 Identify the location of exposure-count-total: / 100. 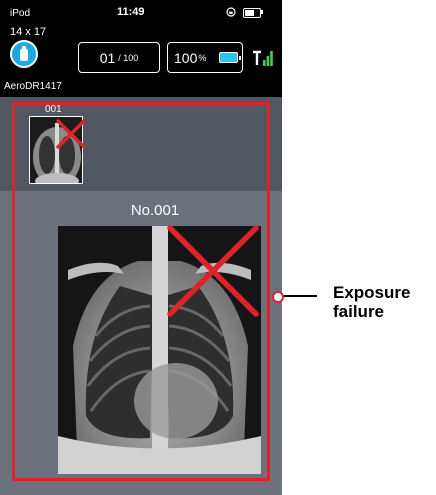
(128, 57).